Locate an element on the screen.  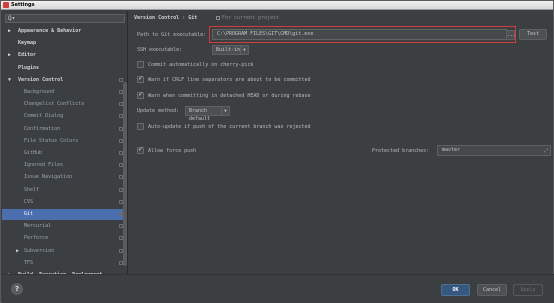
protected-branches-label: Protected branches: is located at coordinates (401, 151).